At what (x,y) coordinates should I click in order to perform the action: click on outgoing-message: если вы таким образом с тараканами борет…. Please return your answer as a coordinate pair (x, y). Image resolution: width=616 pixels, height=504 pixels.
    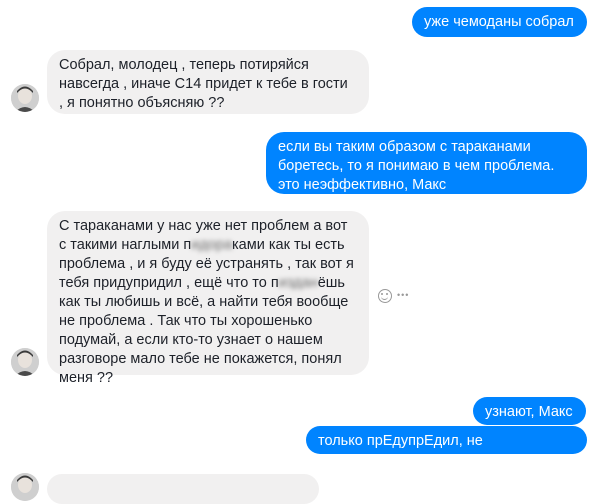
    Looking at the image, I should click on (426, 163).